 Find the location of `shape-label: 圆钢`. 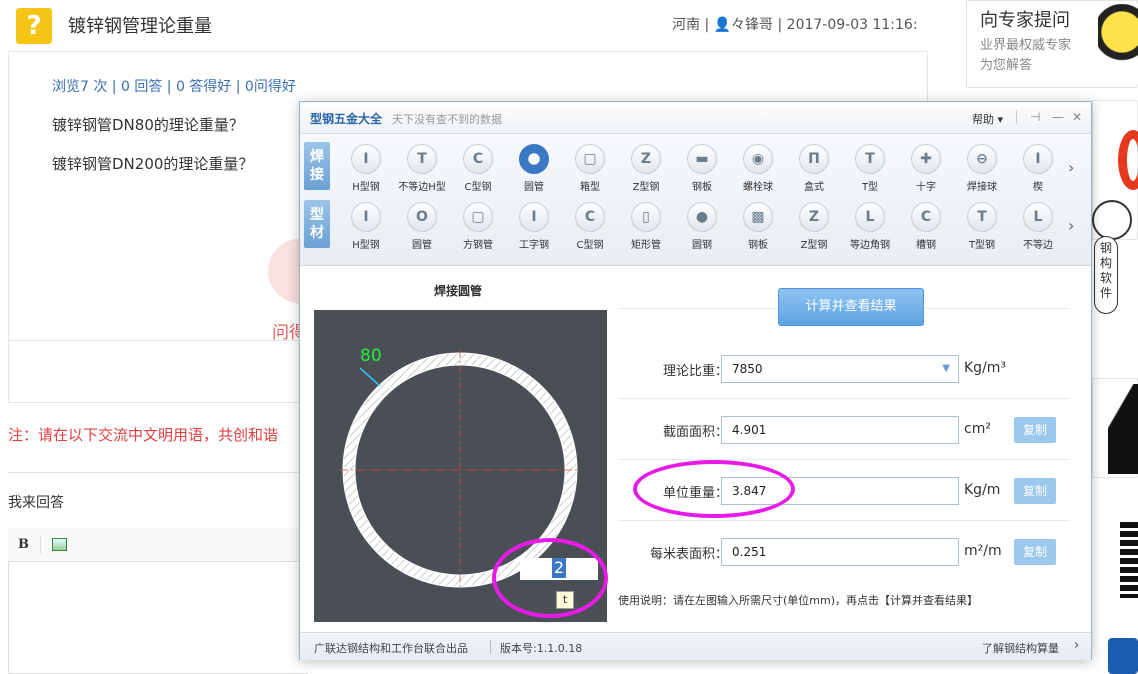

shape-label: 圆钢 is located at coordinates (702, 245).